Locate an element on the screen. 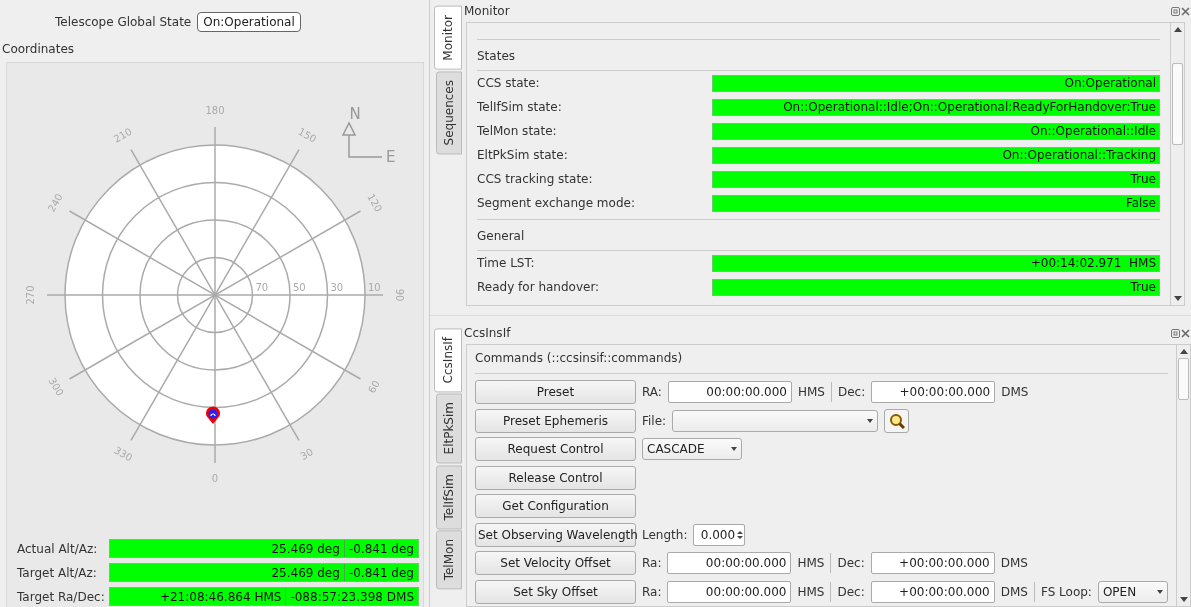 The image size is (1191, 607). status-badge: On:Operational is located at coordinates (249, 22).